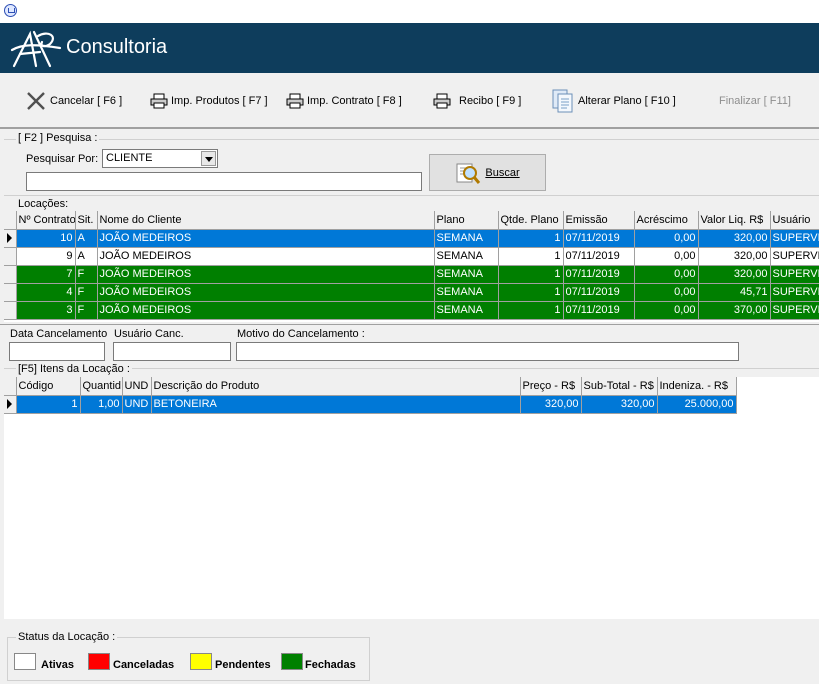 This screenshot has height=684, width=819. Describe the element at coordinates (137, 404) in the screenshot. I see `cell-und: UND` at that location.